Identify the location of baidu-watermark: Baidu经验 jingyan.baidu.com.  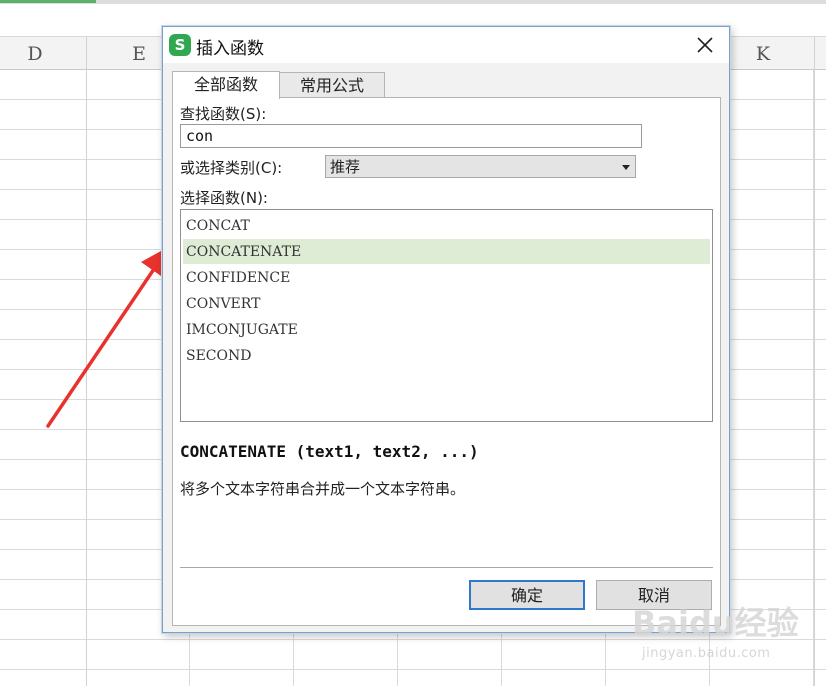
(727, 632).